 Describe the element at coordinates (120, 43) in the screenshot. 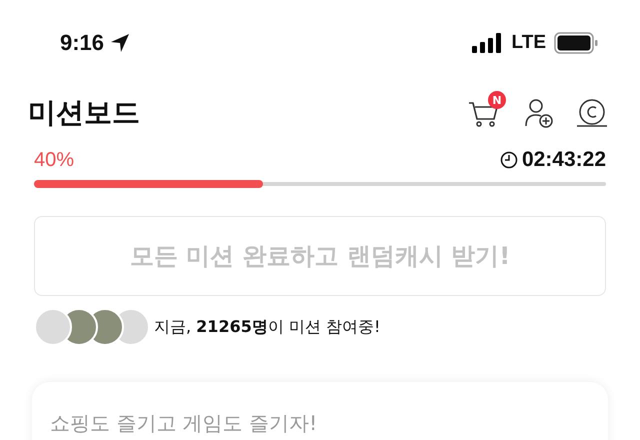

I see `location-arrow-icon` at that location.